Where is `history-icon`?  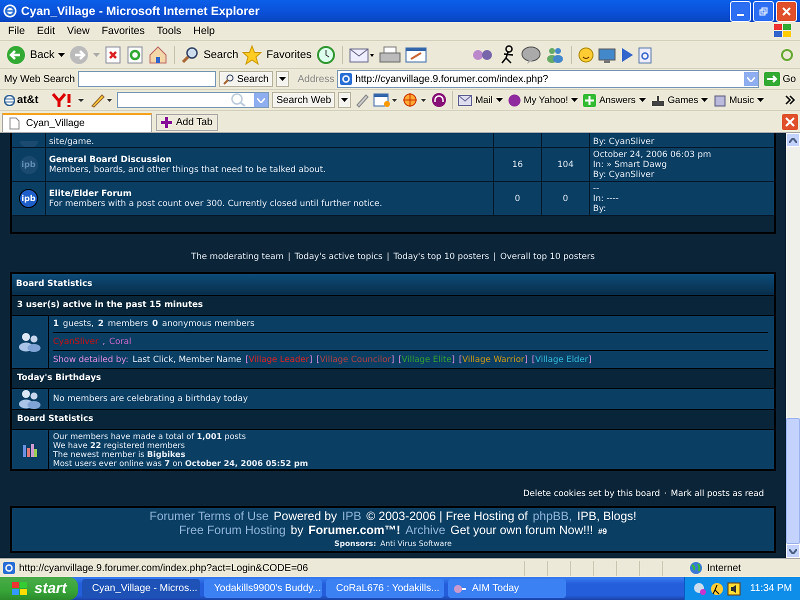 history-icon is located at coordinates (326, 54).